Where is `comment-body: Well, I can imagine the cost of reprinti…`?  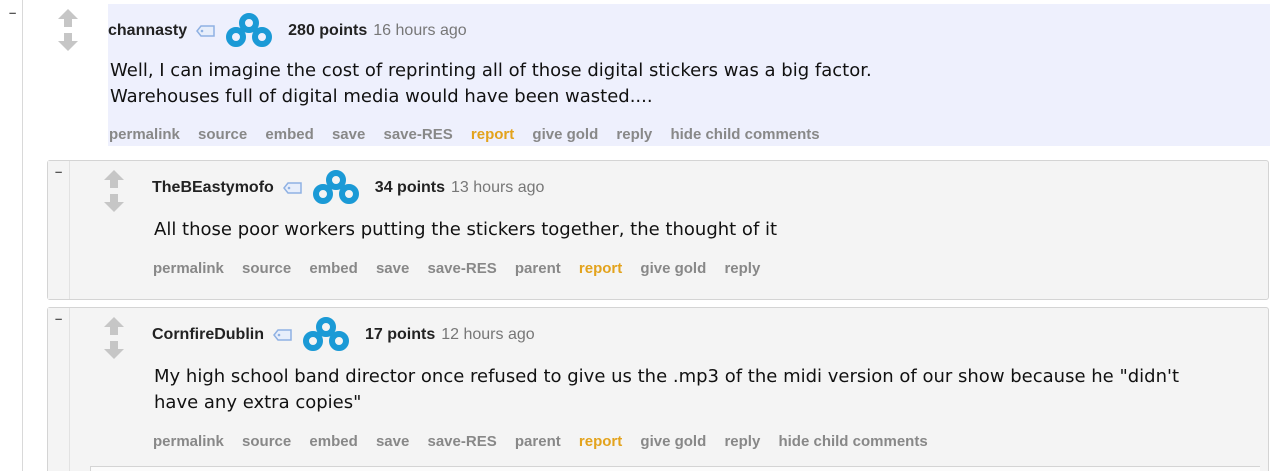 comment-body: Well, I can imagine the cost of reprinti… is located at coordinates (491, 84).